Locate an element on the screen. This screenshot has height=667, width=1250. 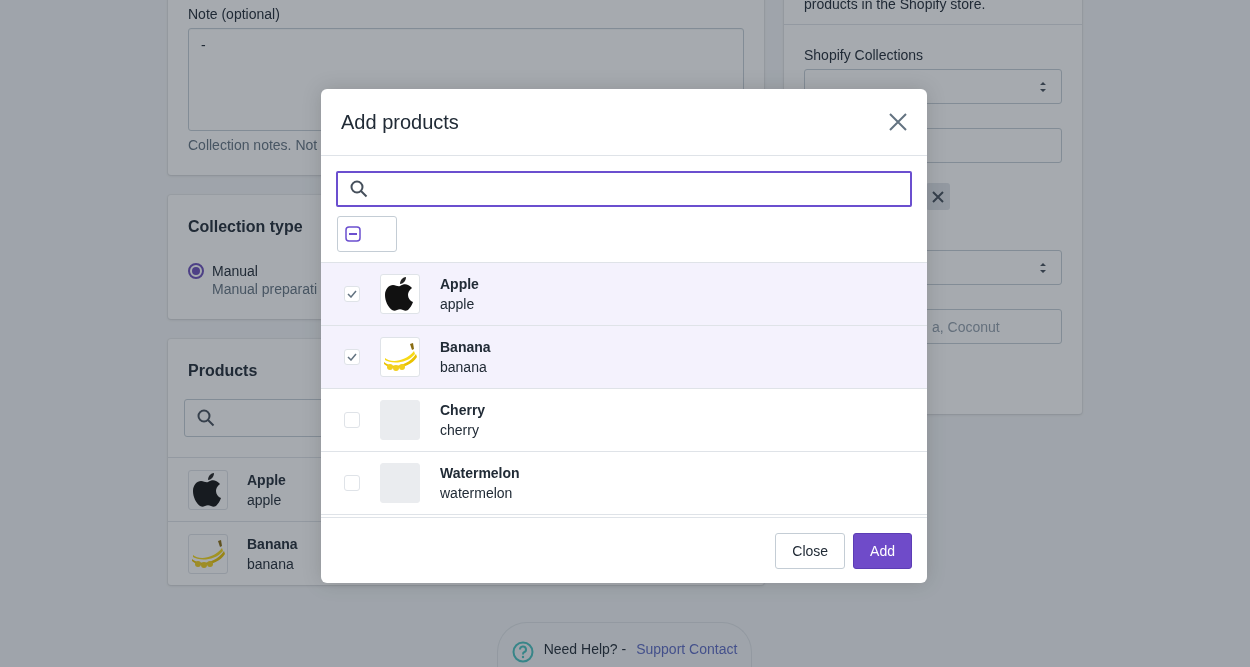
add-button: Add is located at coordinates (882, 550).